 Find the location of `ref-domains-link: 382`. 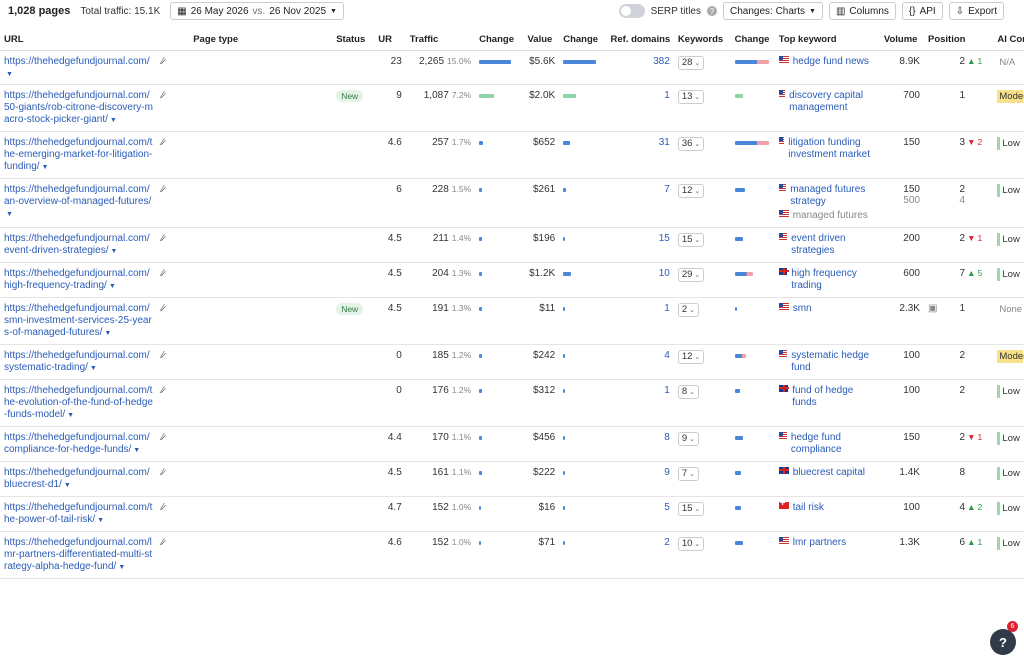

ref-domains-link: 382 is located at coordinates (661, 61).